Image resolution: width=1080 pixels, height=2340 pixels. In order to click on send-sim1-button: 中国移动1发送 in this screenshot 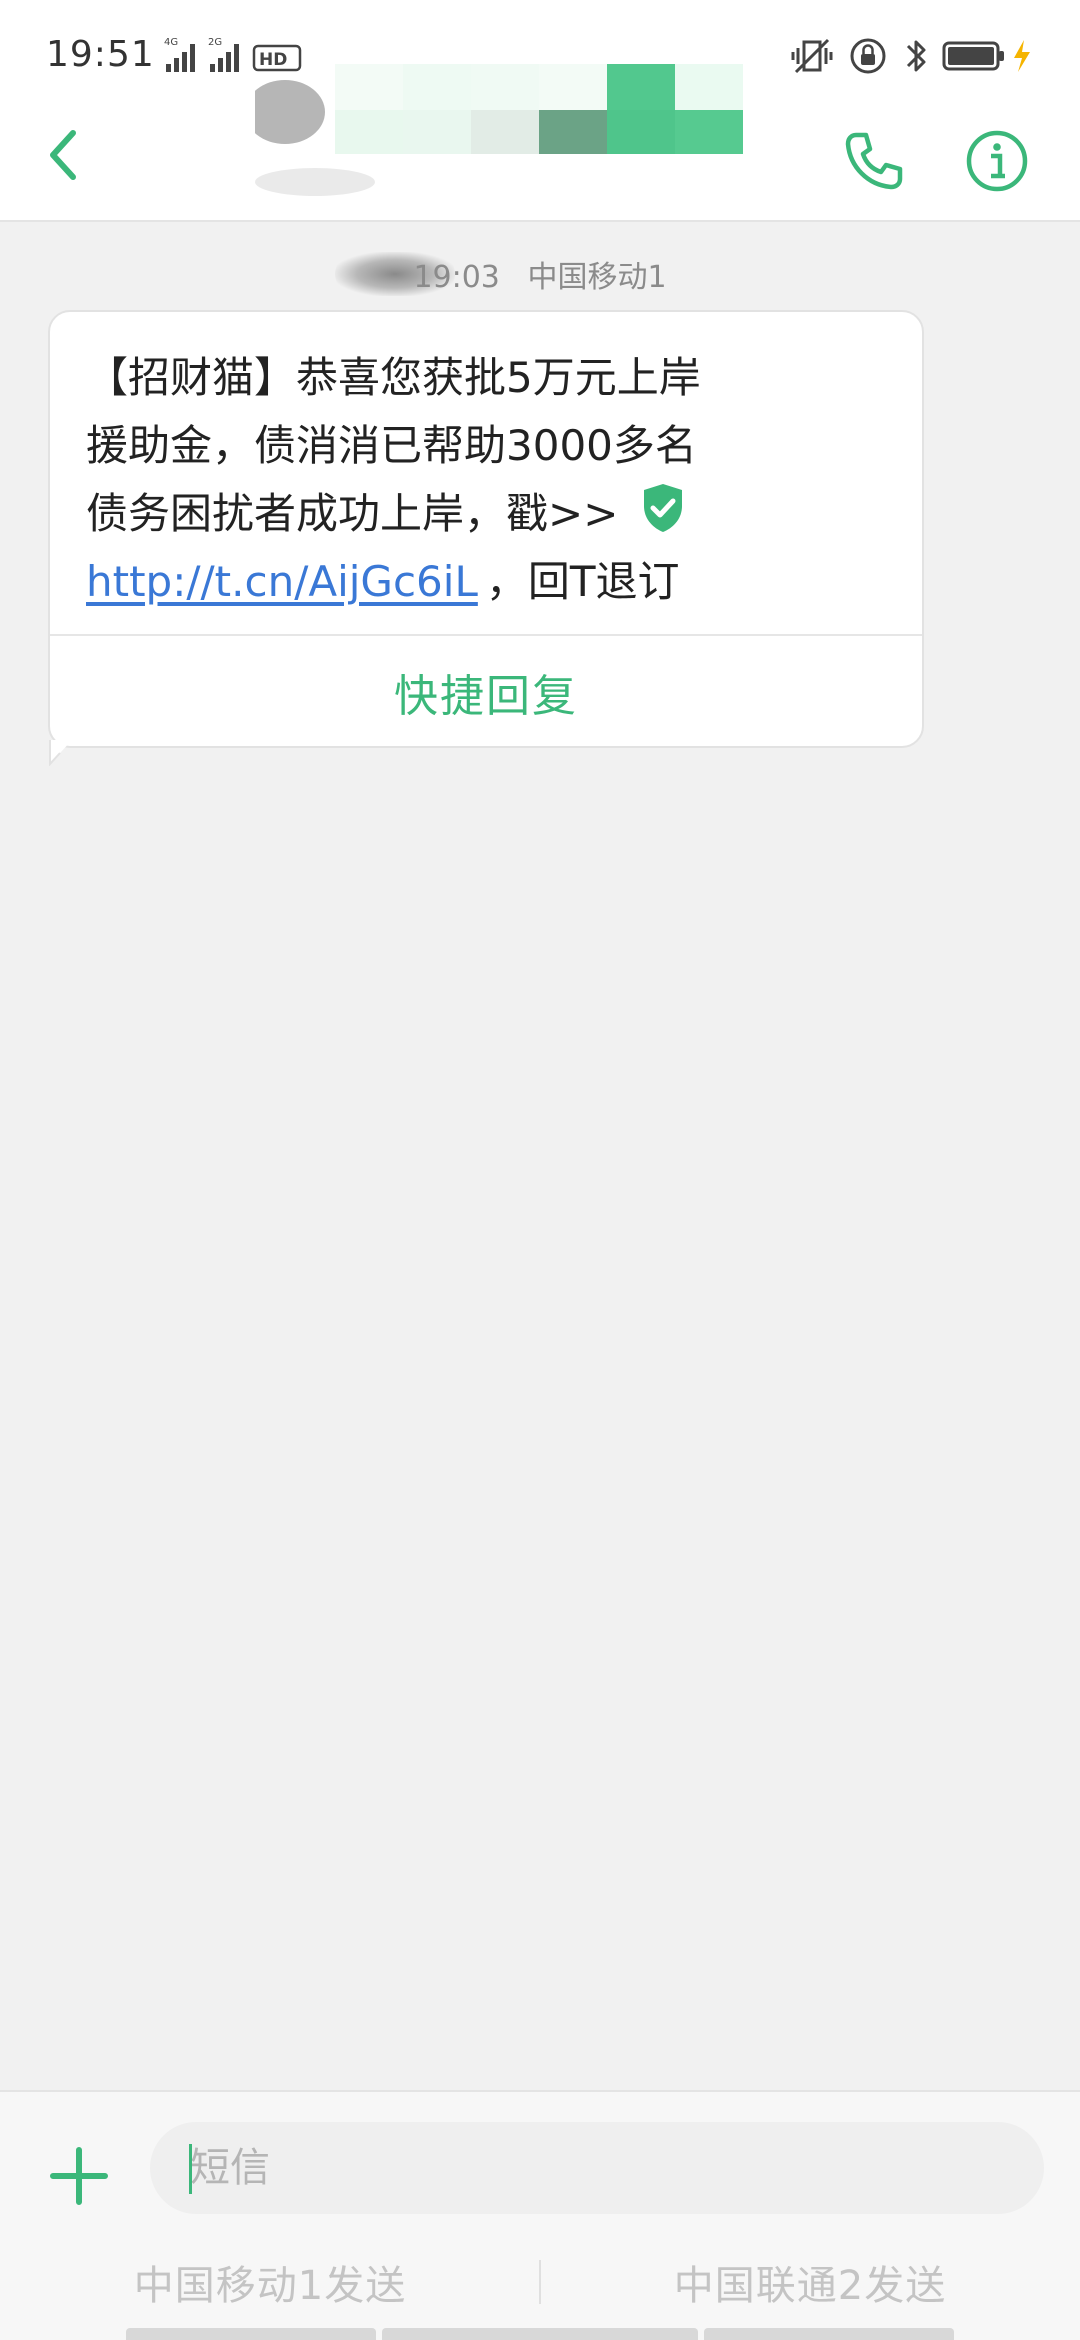, I will do `click(270, 2282)`.